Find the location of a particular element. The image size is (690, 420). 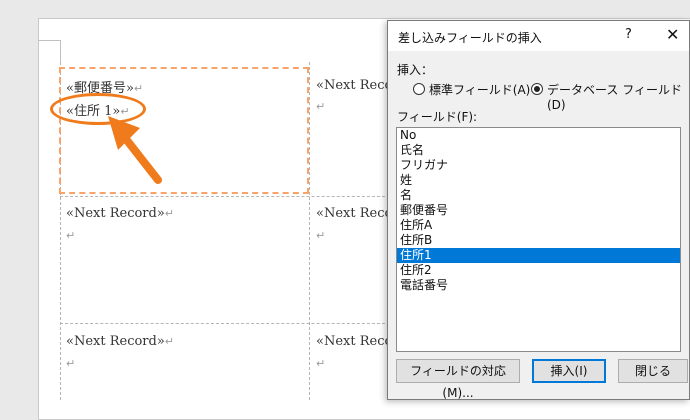

pointer-arrow-icon is located at coordinates (135, 150).